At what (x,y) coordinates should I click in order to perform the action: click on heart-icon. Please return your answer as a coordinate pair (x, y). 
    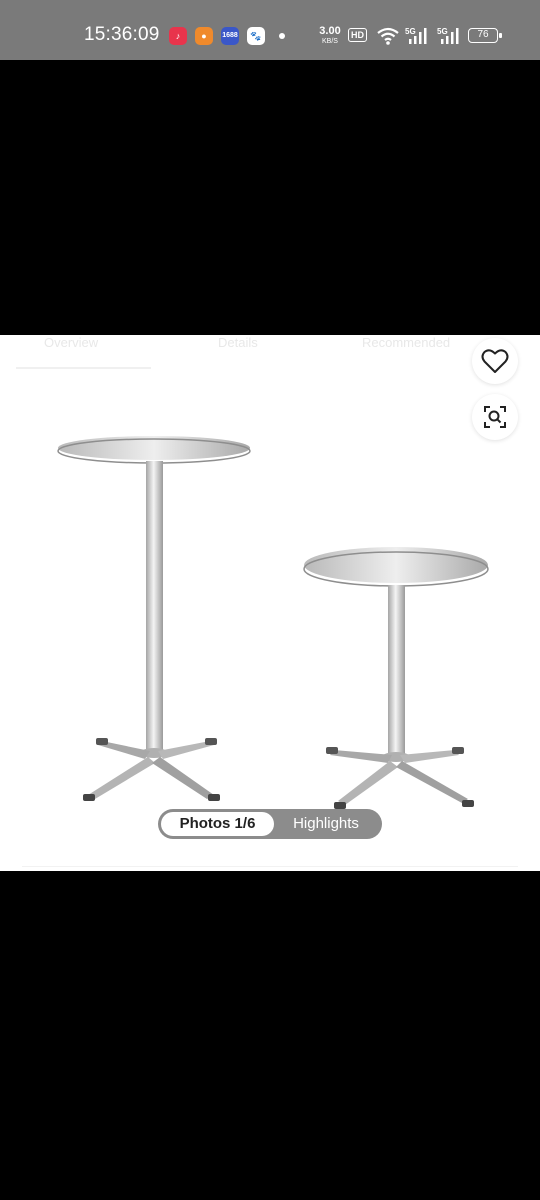
    Looking at the image, I should click on (495, 361).